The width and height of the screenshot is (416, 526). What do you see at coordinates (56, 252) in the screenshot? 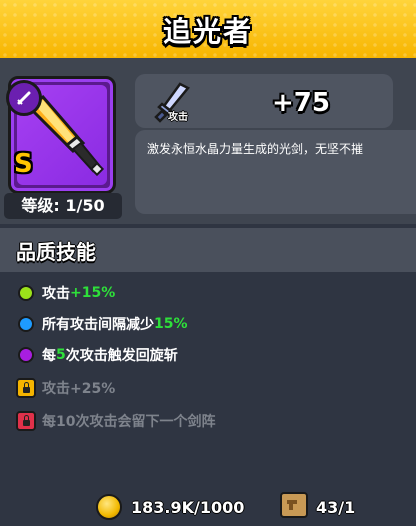
I see `skills-title: 品质技能` at bounding box center [56, 252].